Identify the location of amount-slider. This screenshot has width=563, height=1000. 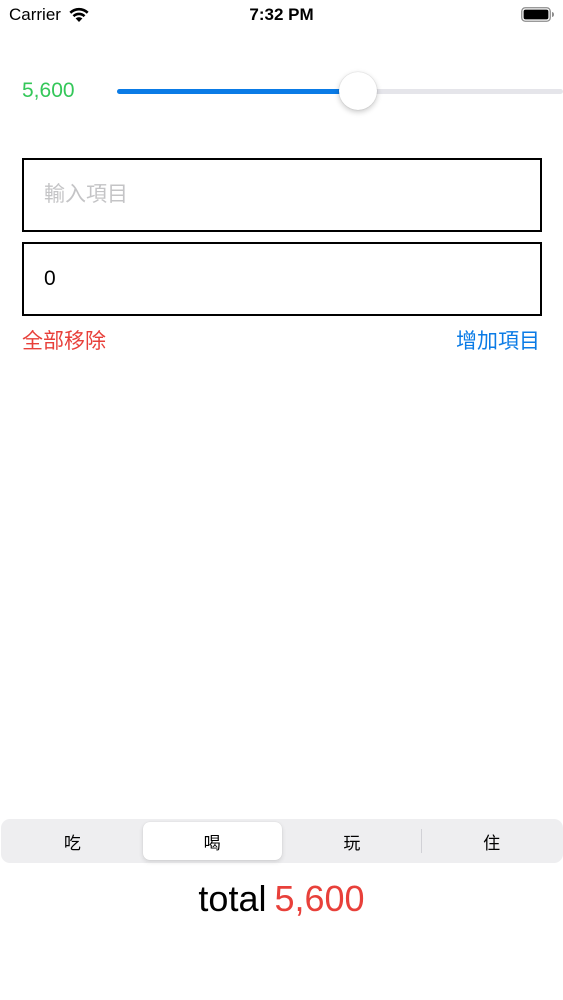
(340, 91).